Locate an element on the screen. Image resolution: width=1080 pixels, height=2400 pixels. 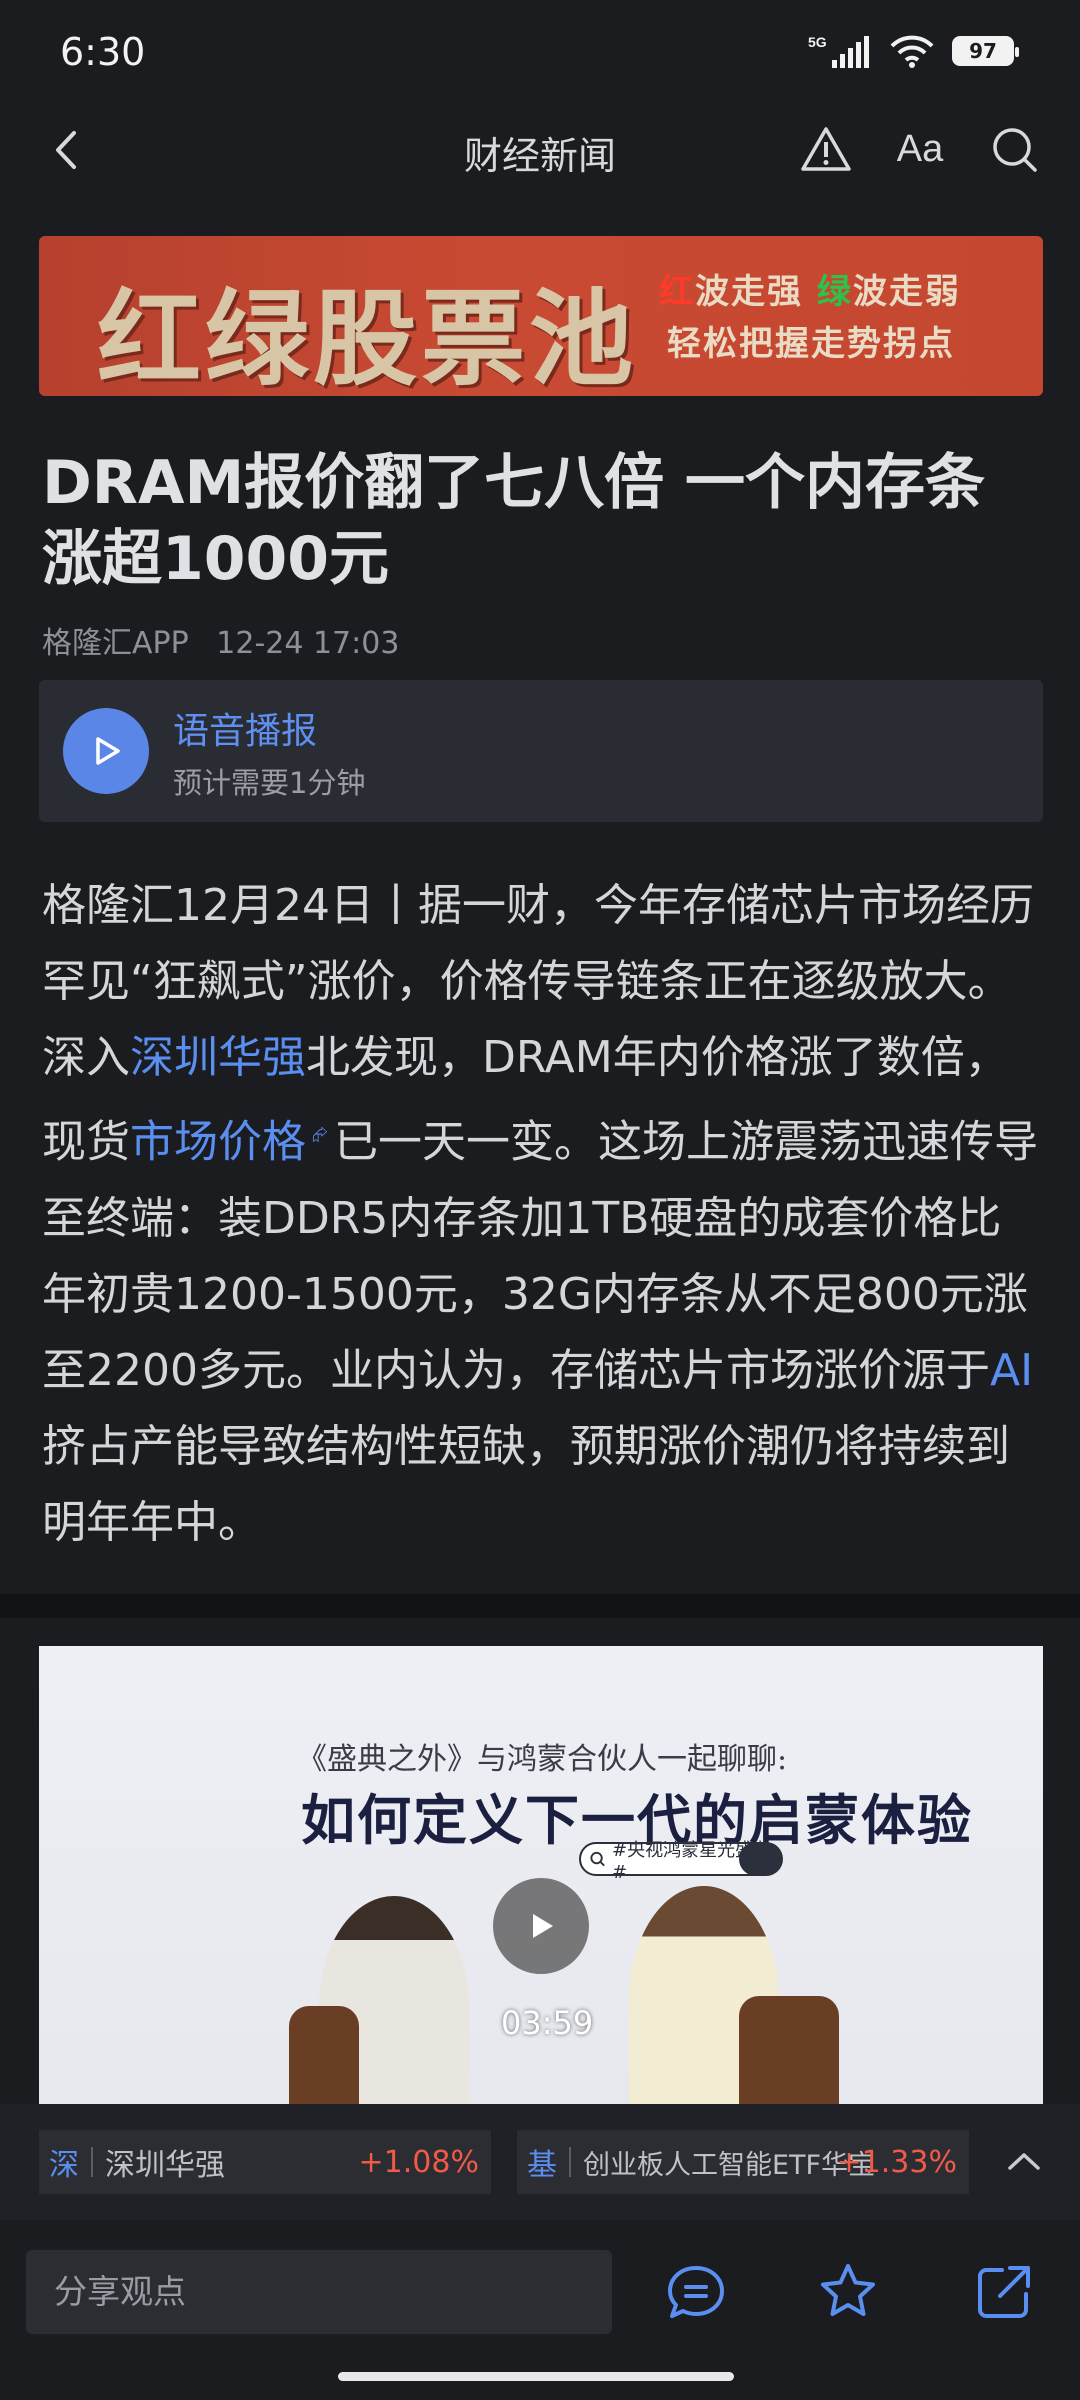
report-button is located at coordinates (826, 149).